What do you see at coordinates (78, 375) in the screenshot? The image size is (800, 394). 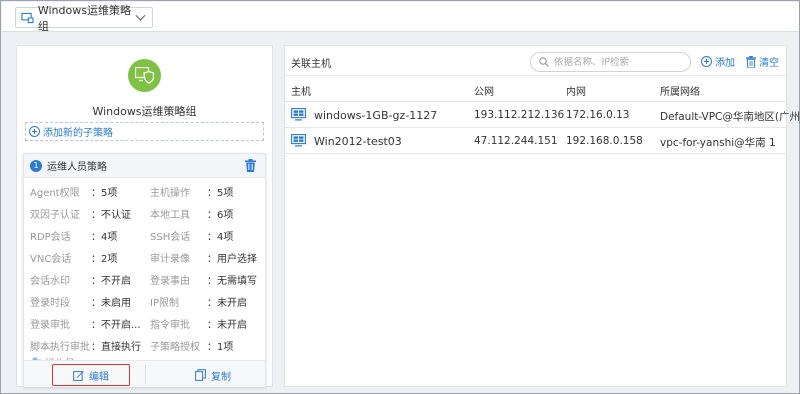 I see `edit-icon` at bounding box center [78, 375].